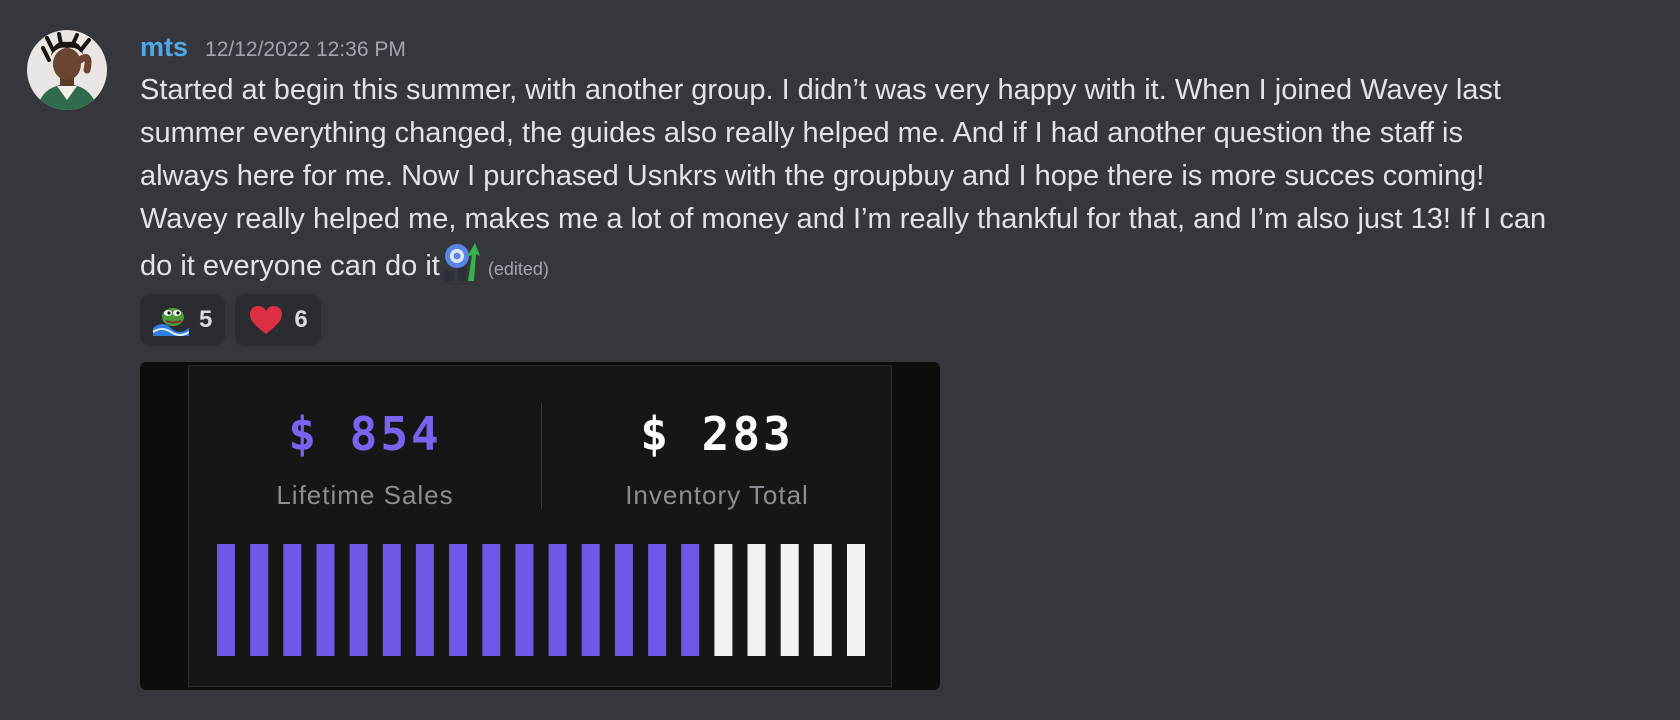 The width and height of the screenshot is (1680, 720). I want to click on edited-label: (edited), so click(518, 269).